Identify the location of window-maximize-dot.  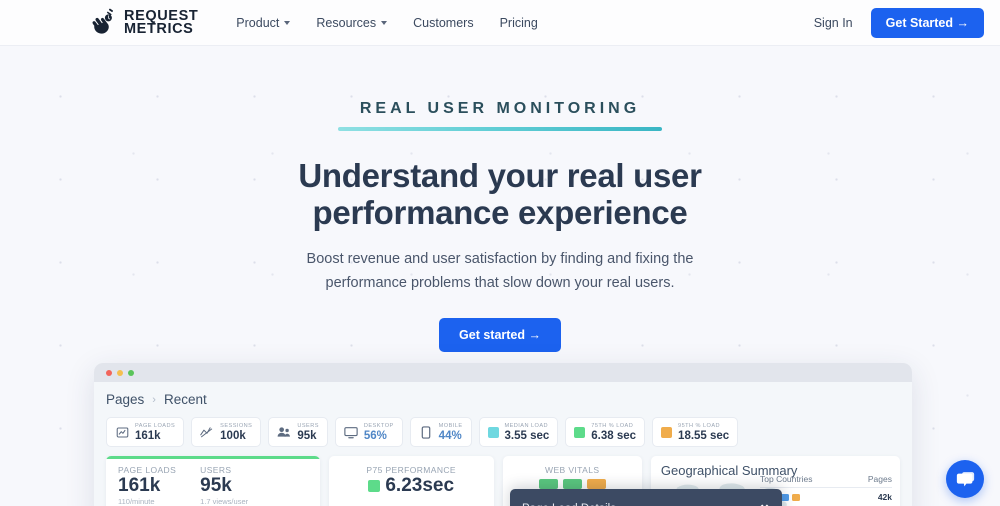
(131, 372).